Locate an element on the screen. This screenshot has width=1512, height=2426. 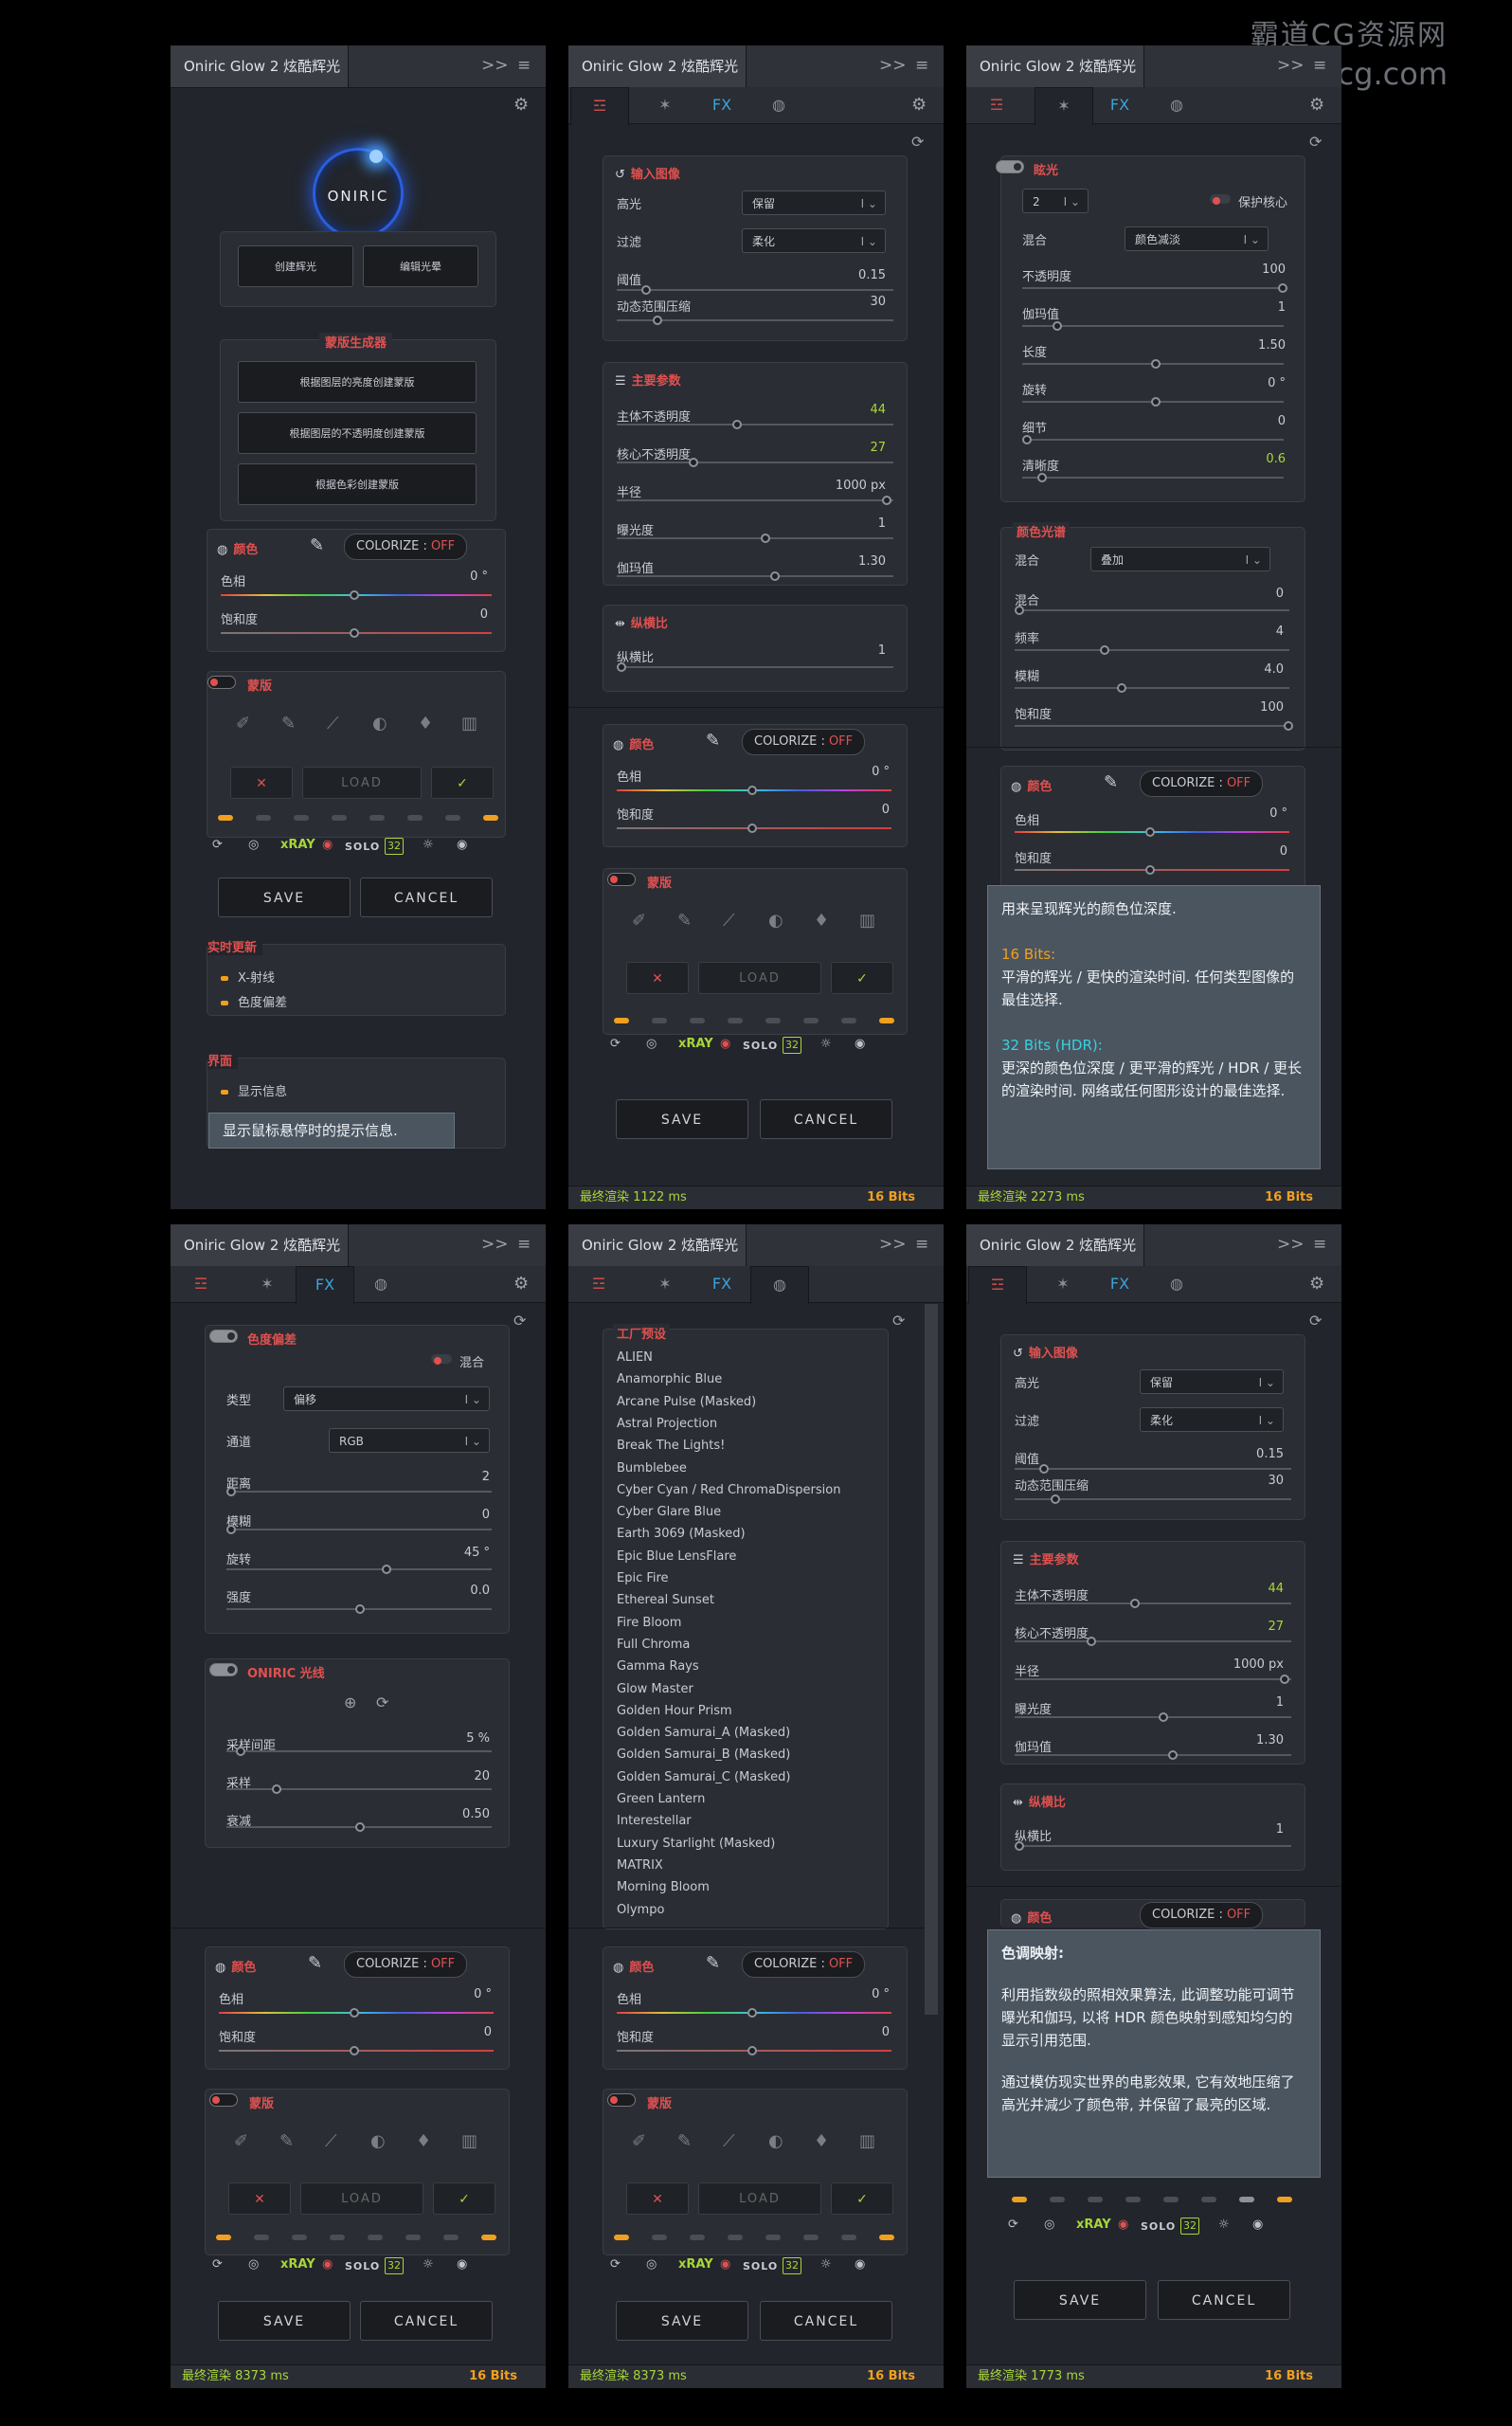
color-saturation-knob is located at coordinates (1288, 726).